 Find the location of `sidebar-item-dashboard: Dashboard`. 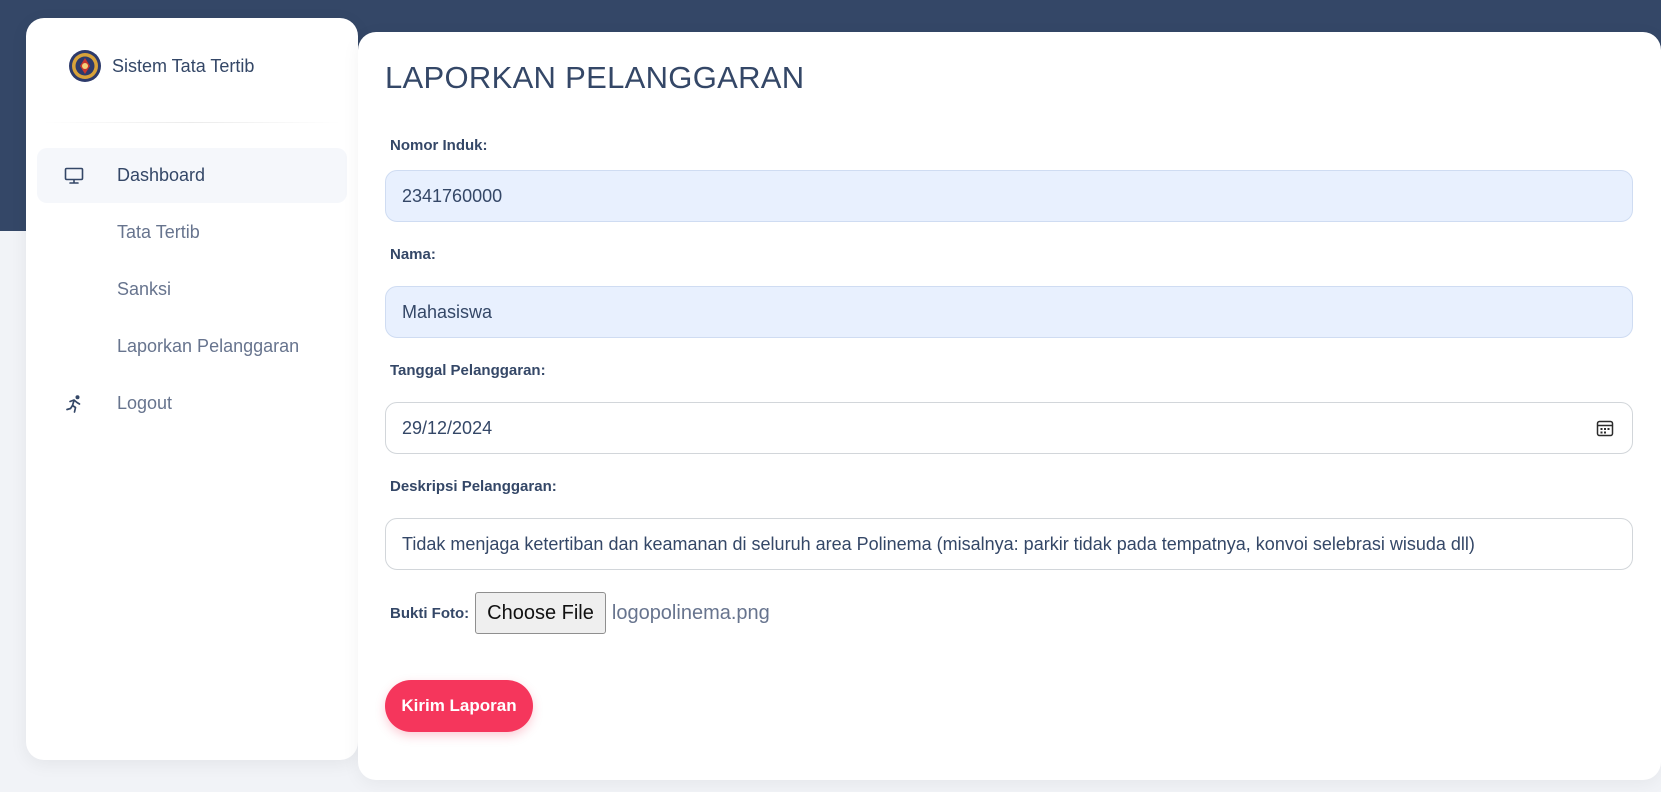

sidebar-item-dashboard: Dashboard is located at coordinates (192, 175).